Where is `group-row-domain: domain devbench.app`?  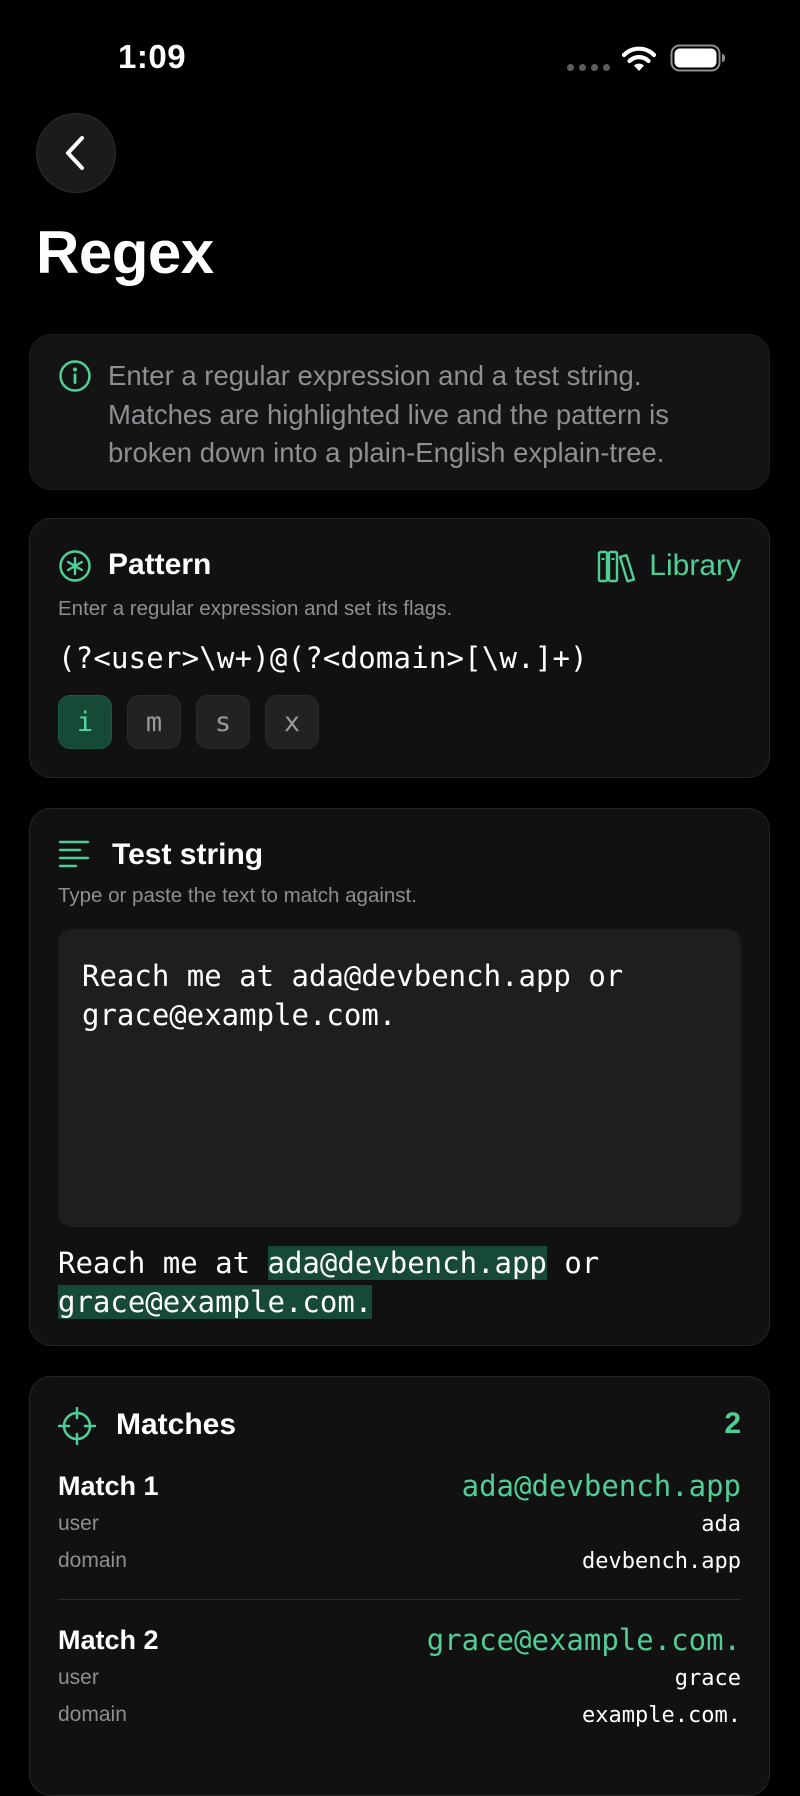
group-row-domain: domain devbench.app is located at coordinates (399, 1564).